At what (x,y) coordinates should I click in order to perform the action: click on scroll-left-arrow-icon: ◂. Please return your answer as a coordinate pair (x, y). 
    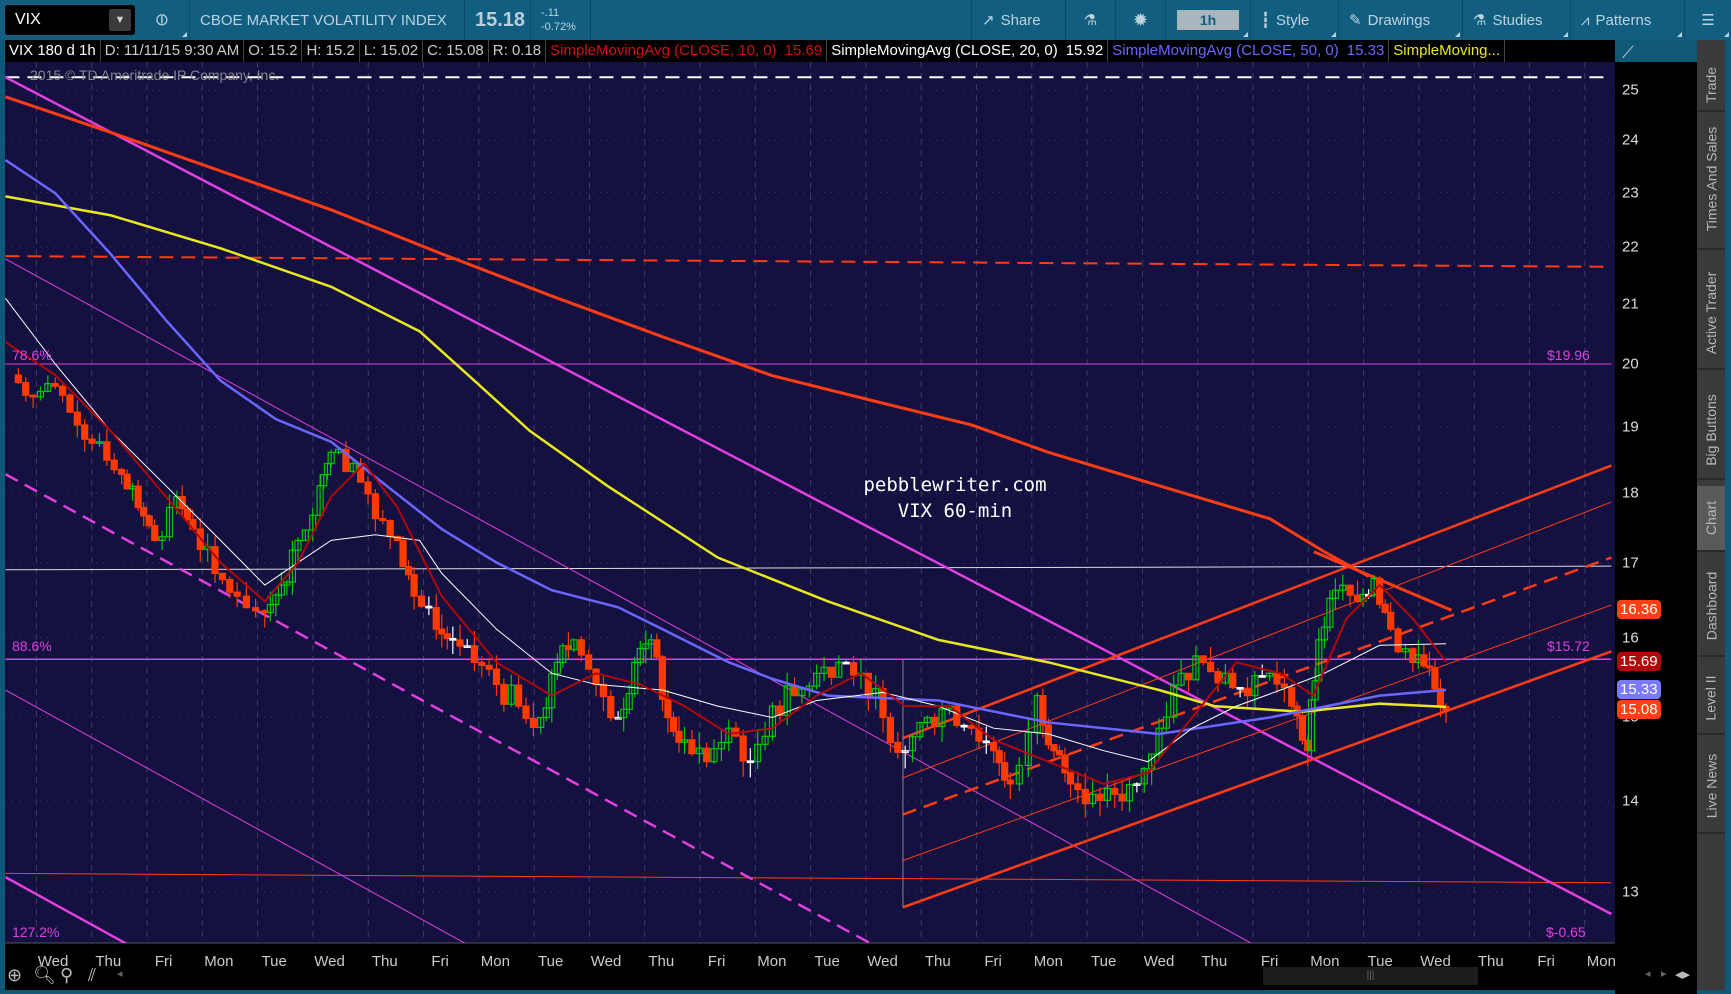
    Looking at the image, I should click on (1648, 973).